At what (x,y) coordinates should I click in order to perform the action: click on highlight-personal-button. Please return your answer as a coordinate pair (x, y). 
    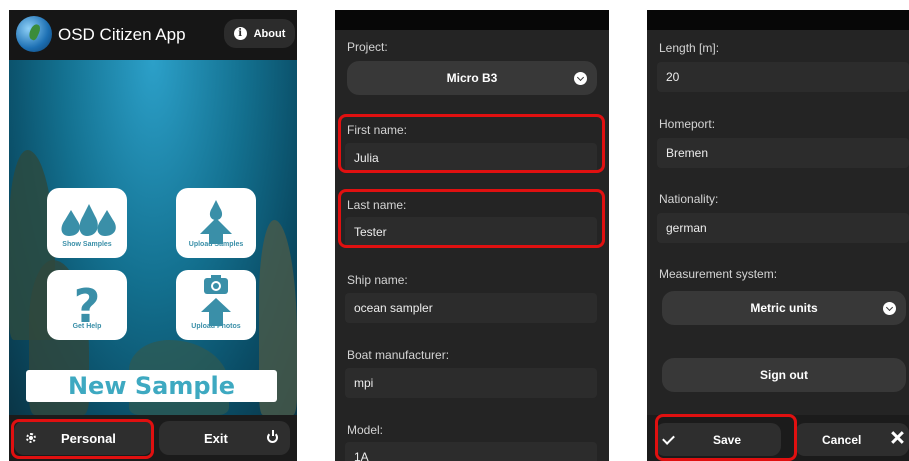
    Looking at the image, I should click on (82, 439).